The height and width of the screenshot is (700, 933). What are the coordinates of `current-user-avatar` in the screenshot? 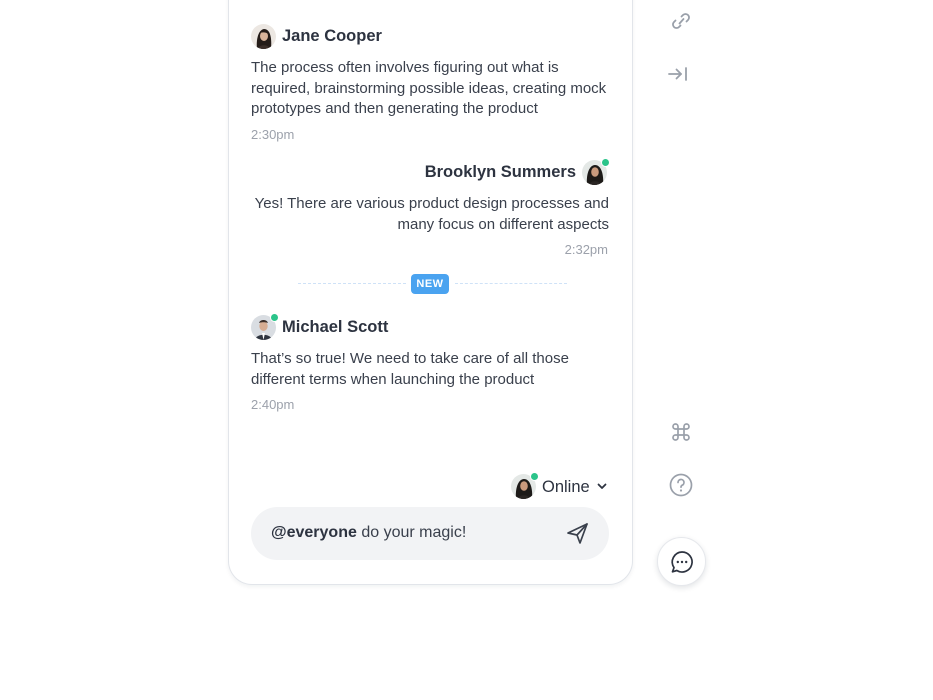 It's located at (525, 485).